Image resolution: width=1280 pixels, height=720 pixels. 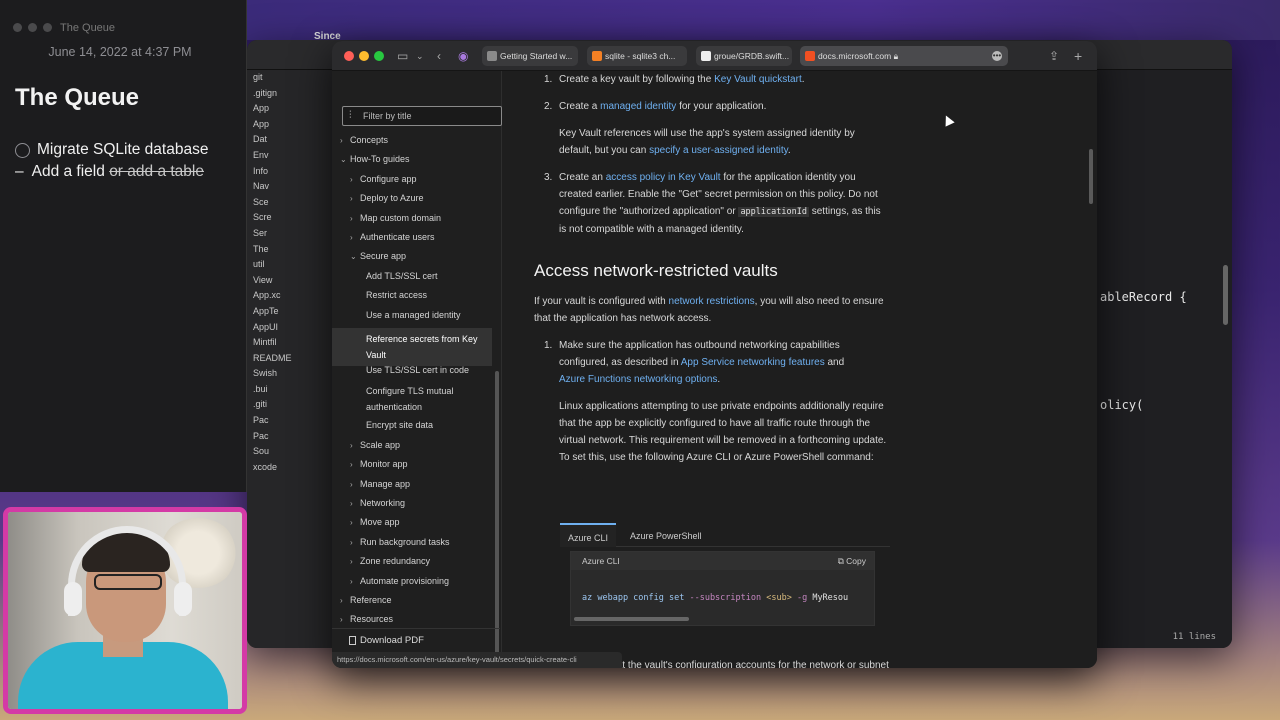 I want to click on toc-item: › Concepts, so click(x=360, y=140).